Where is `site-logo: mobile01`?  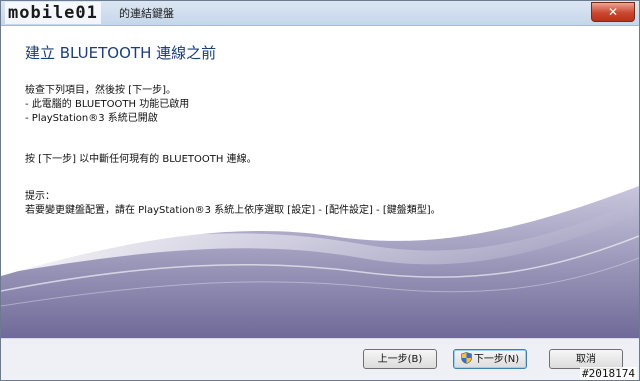 site-logo: mobile01 is located at coordinates (53, 13).